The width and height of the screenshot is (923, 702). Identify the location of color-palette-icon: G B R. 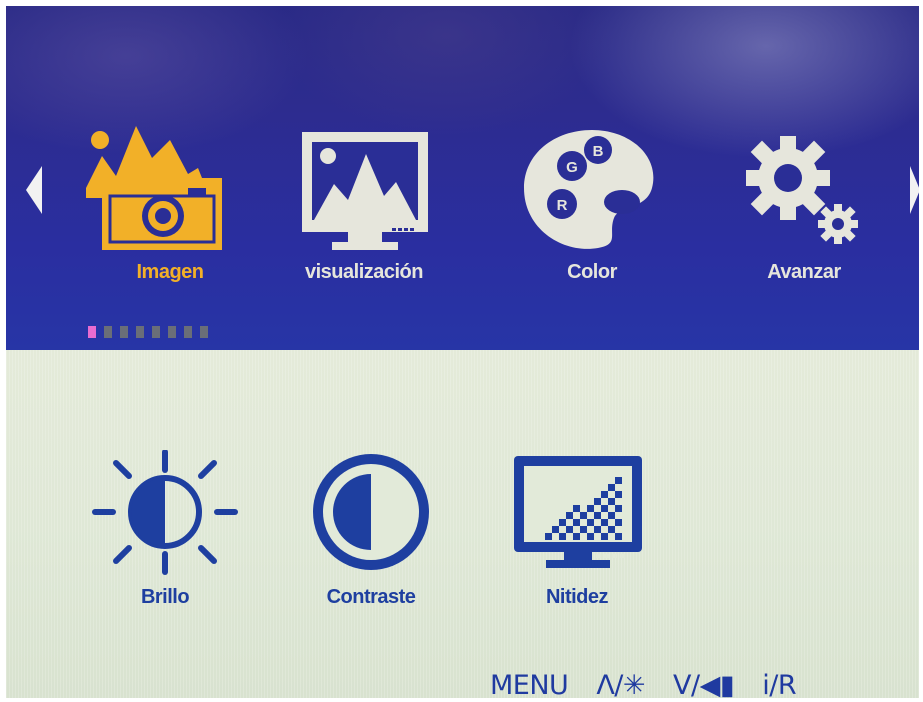
(589, 189).